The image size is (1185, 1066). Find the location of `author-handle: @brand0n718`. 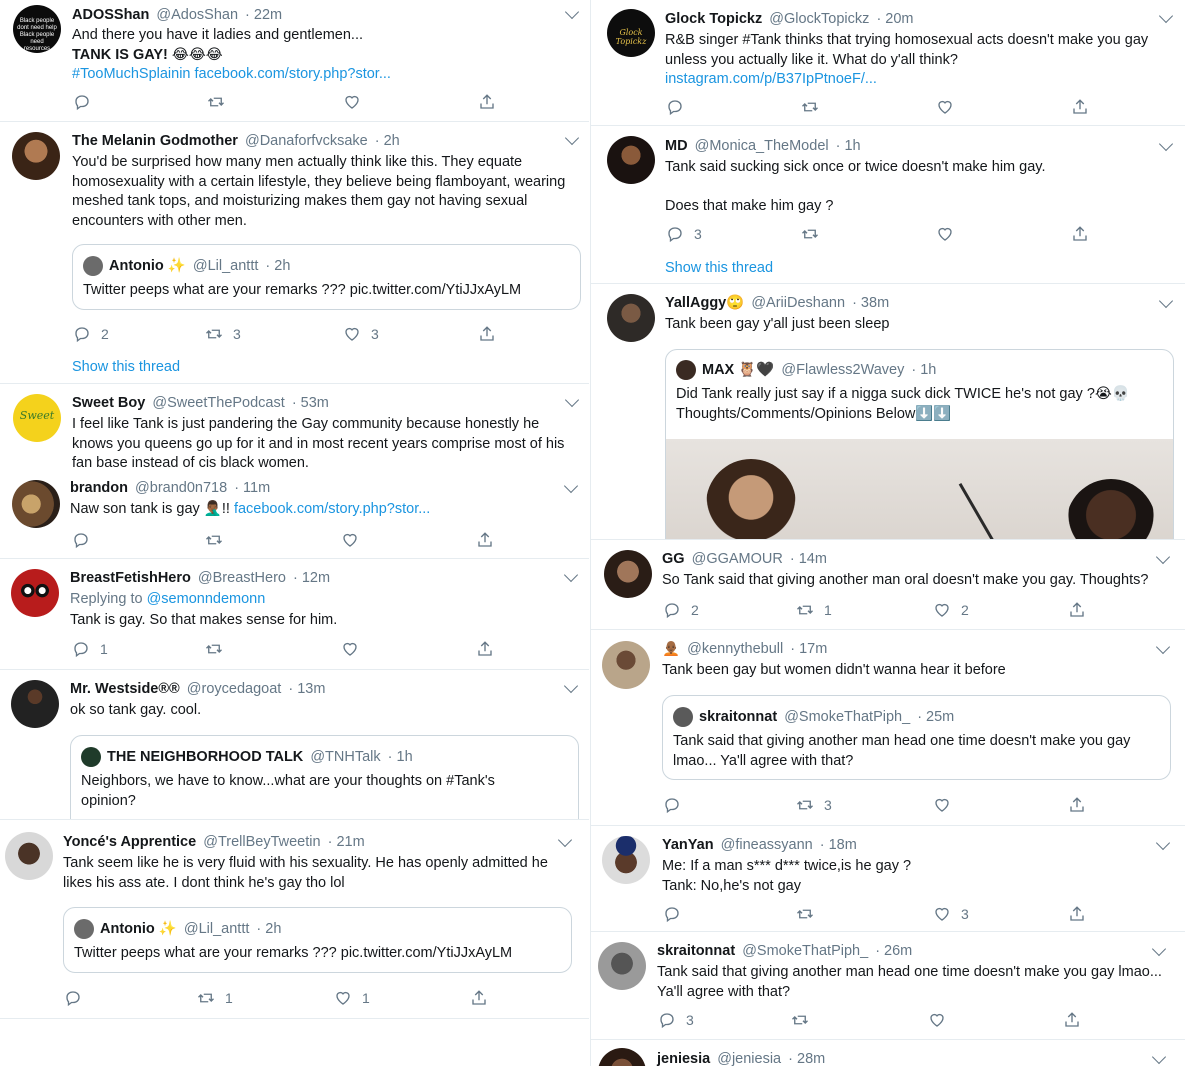

author-handle: @brand0n718 is located at coordinates (181, 488).